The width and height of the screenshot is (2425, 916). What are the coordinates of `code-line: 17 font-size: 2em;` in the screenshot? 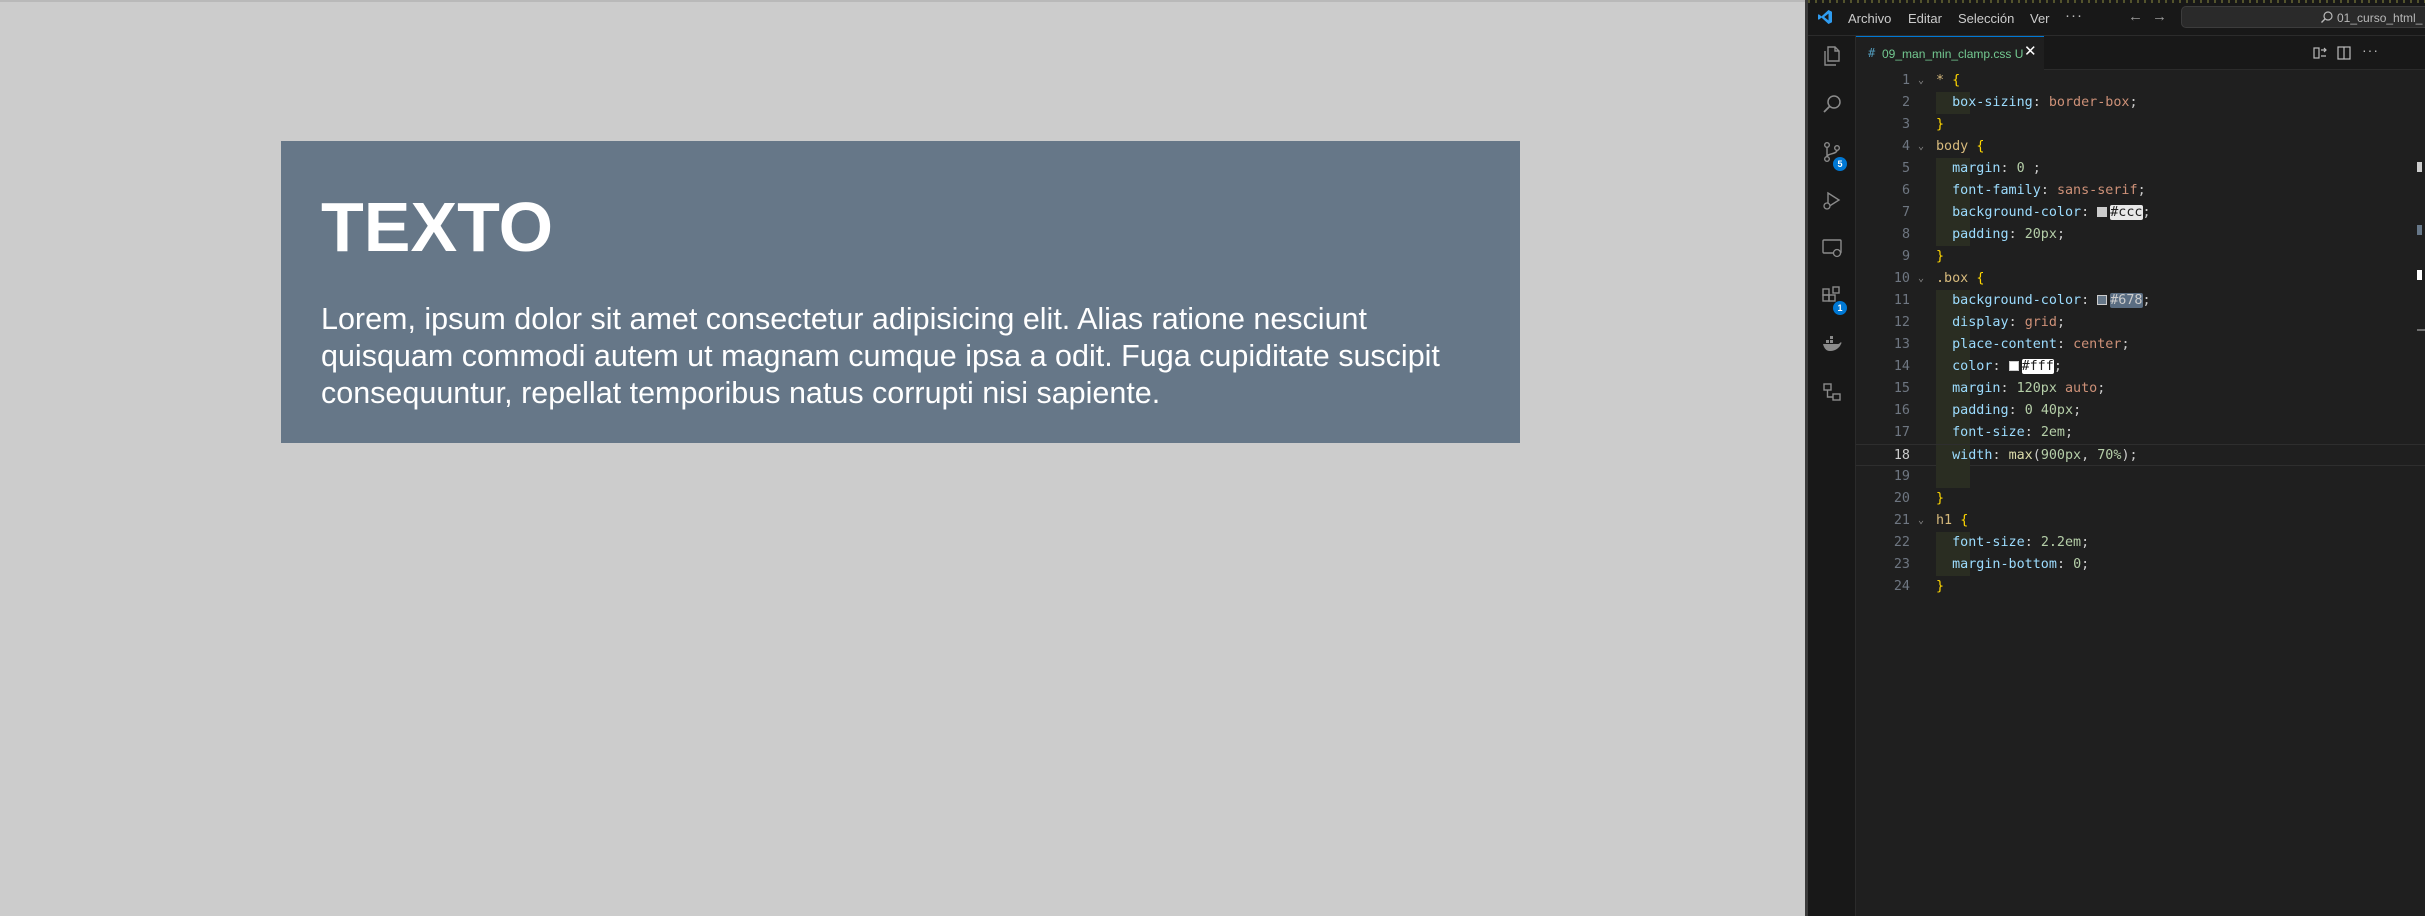 It's located at (2140, 433).